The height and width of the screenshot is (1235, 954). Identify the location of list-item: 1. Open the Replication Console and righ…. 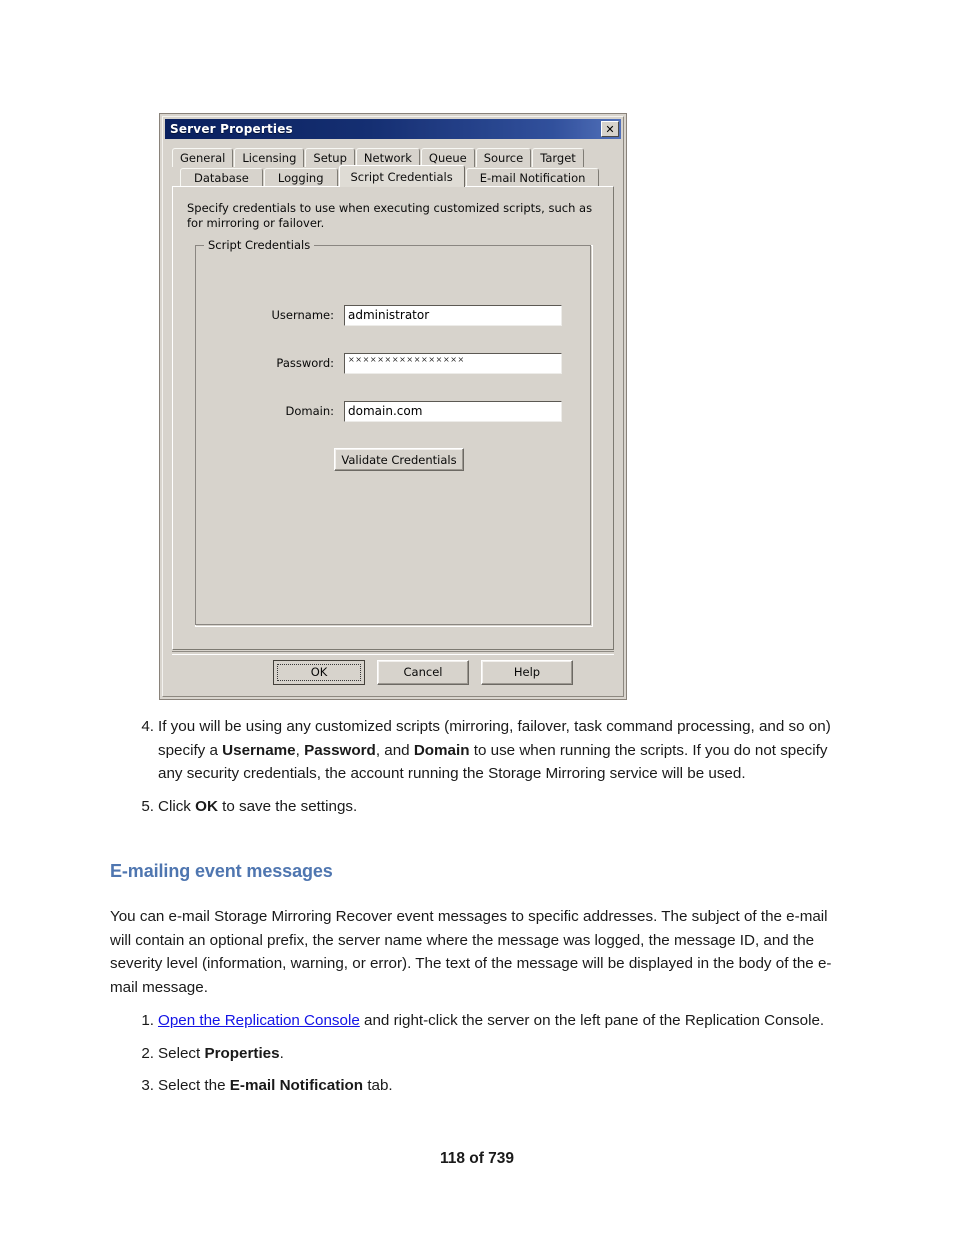
(478, 1021).